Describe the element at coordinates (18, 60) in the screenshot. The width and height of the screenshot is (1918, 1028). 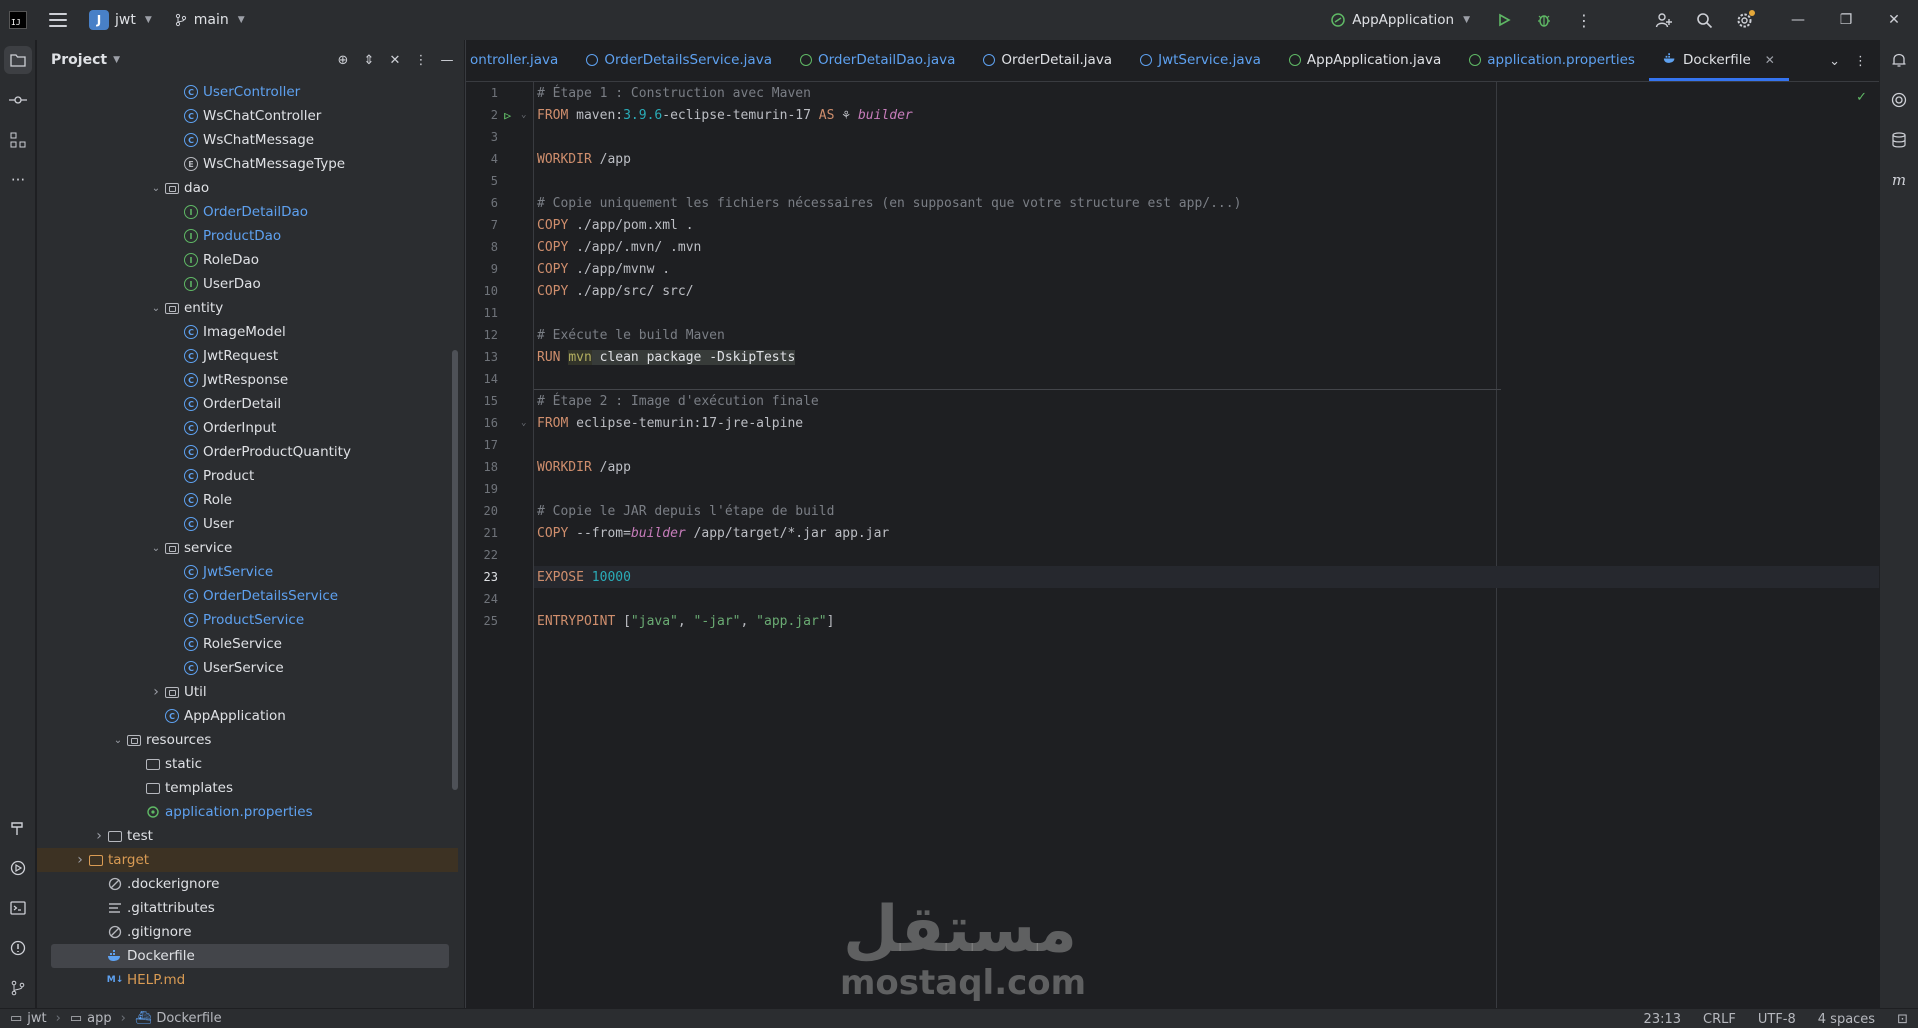
I see `project-tool-icon` at that location.